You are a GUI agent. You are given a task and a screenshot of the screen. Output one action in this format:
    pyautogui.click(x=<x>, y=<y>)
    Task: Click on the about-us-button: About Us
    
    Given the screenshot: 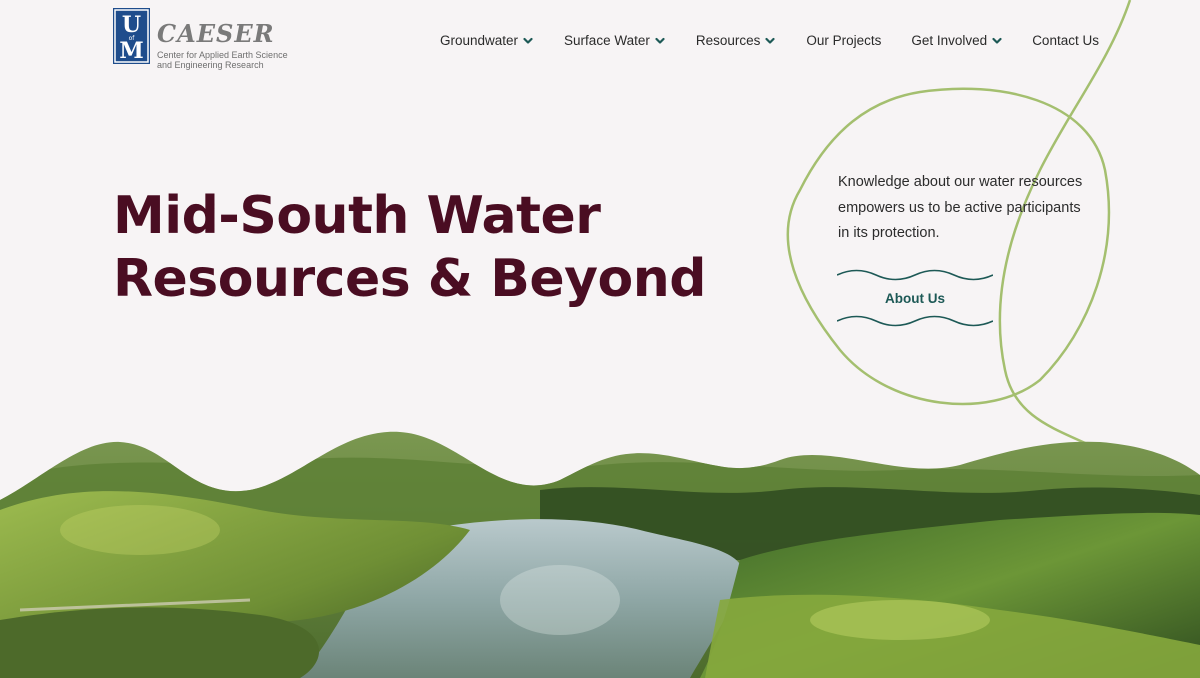 What is the action you would take?
    pyautogui.click(x=915, y=298)
    